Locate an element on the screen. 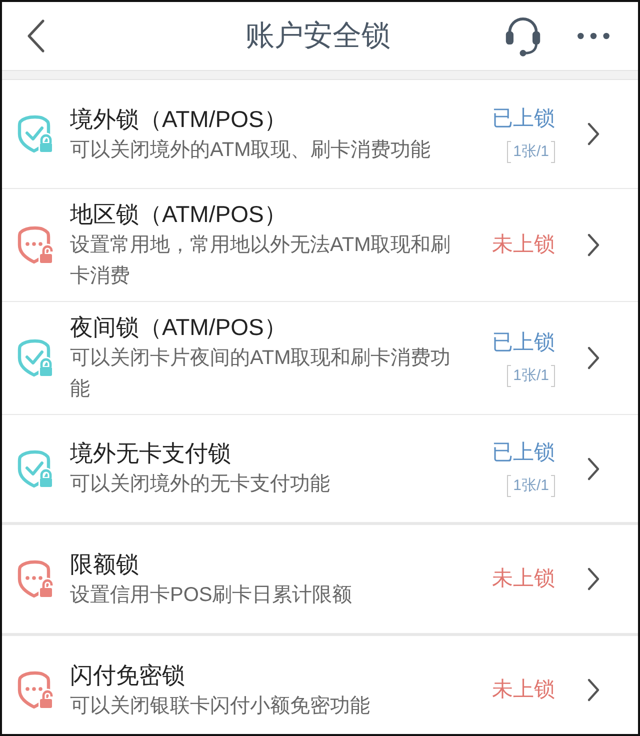 The width and height of the screenshot is (640, 736). lock-description: 可以关闭境外的ATM取现、刷卡消费功能 is located at coordinates (250, 150).